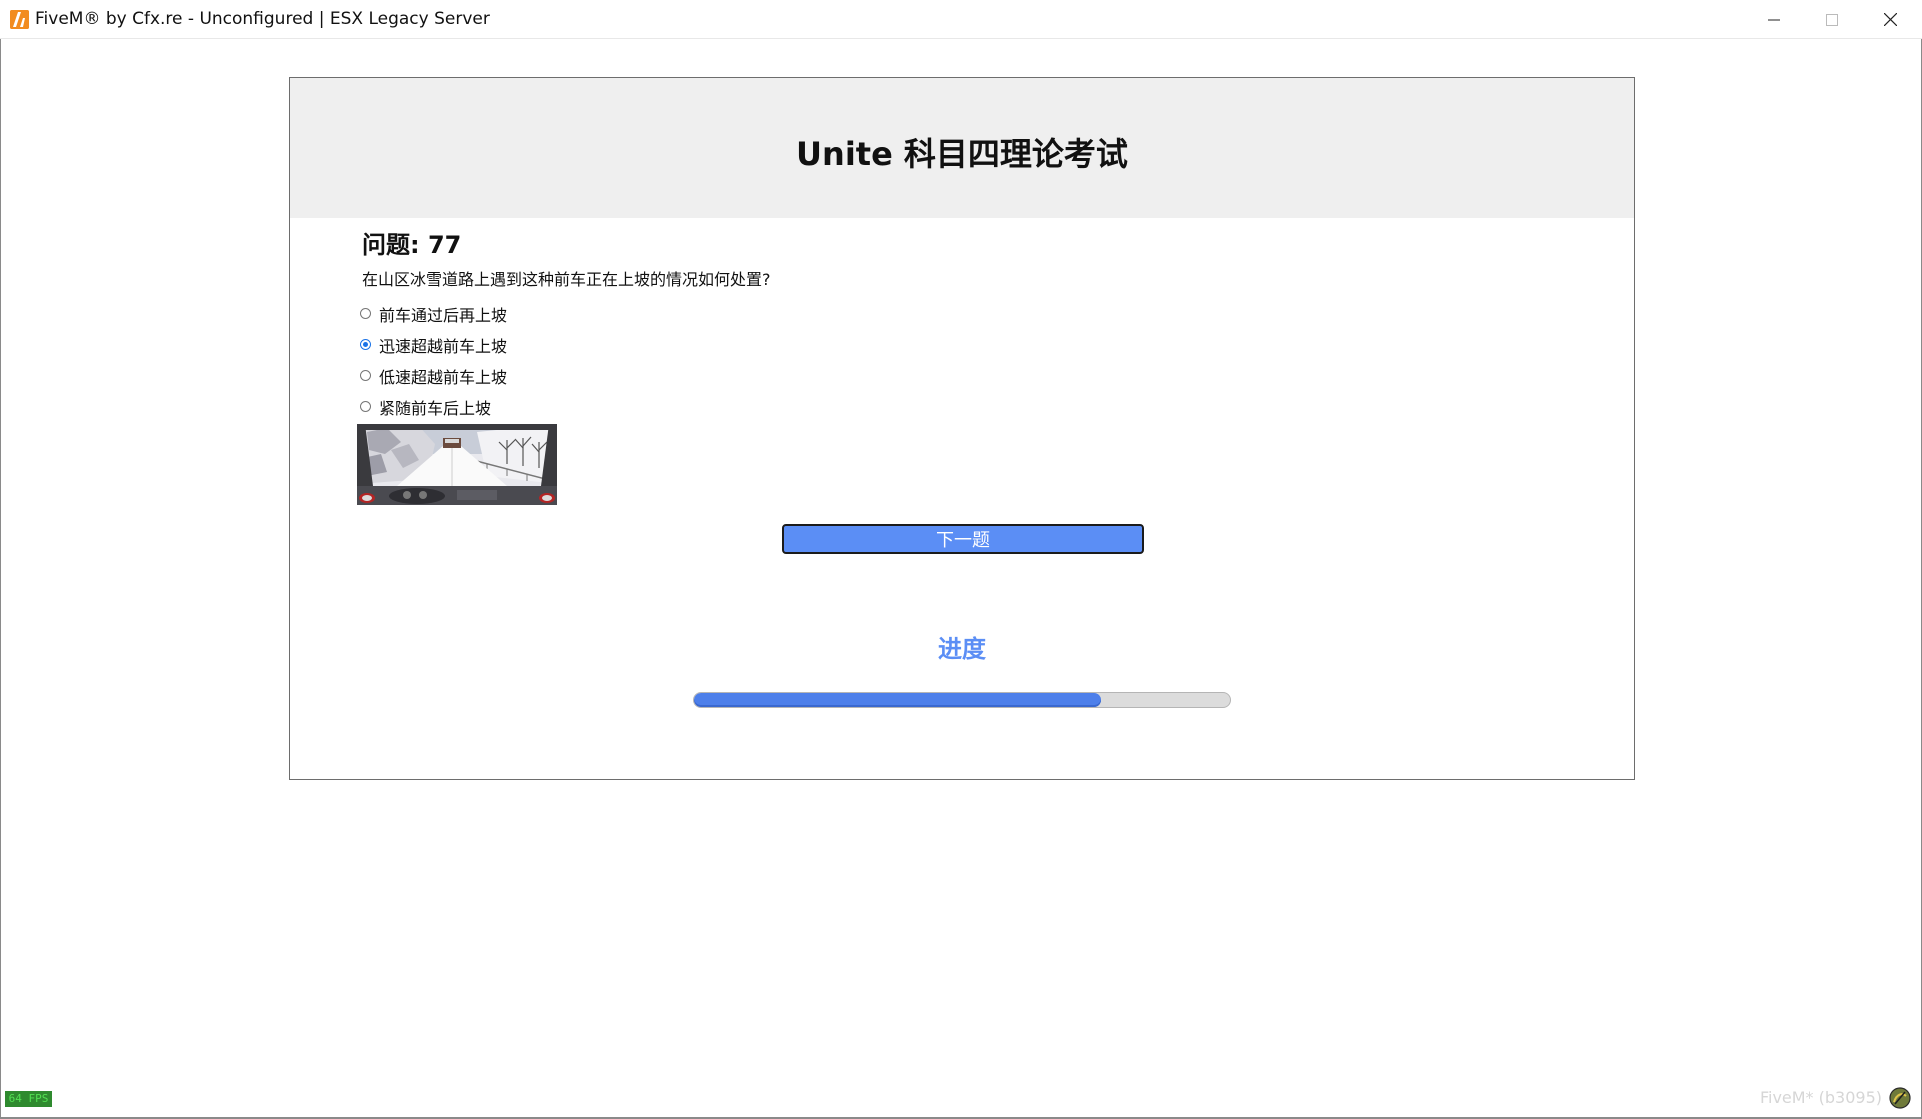 The image size is (1922, 1119). I want to click on progress-label: 进度, so click(962, 649).